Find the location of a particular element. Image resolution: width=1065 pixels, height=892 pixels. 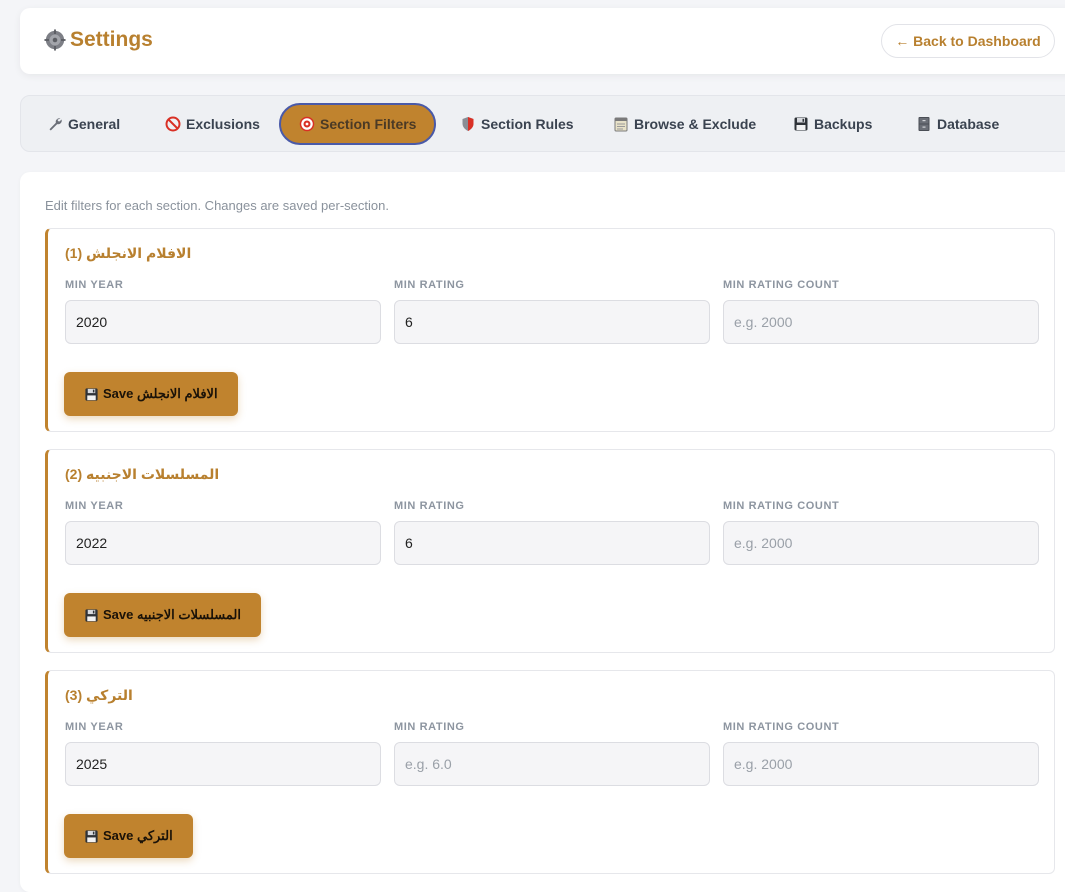

tab-backups: Backups is located at coordinates (832, 124).